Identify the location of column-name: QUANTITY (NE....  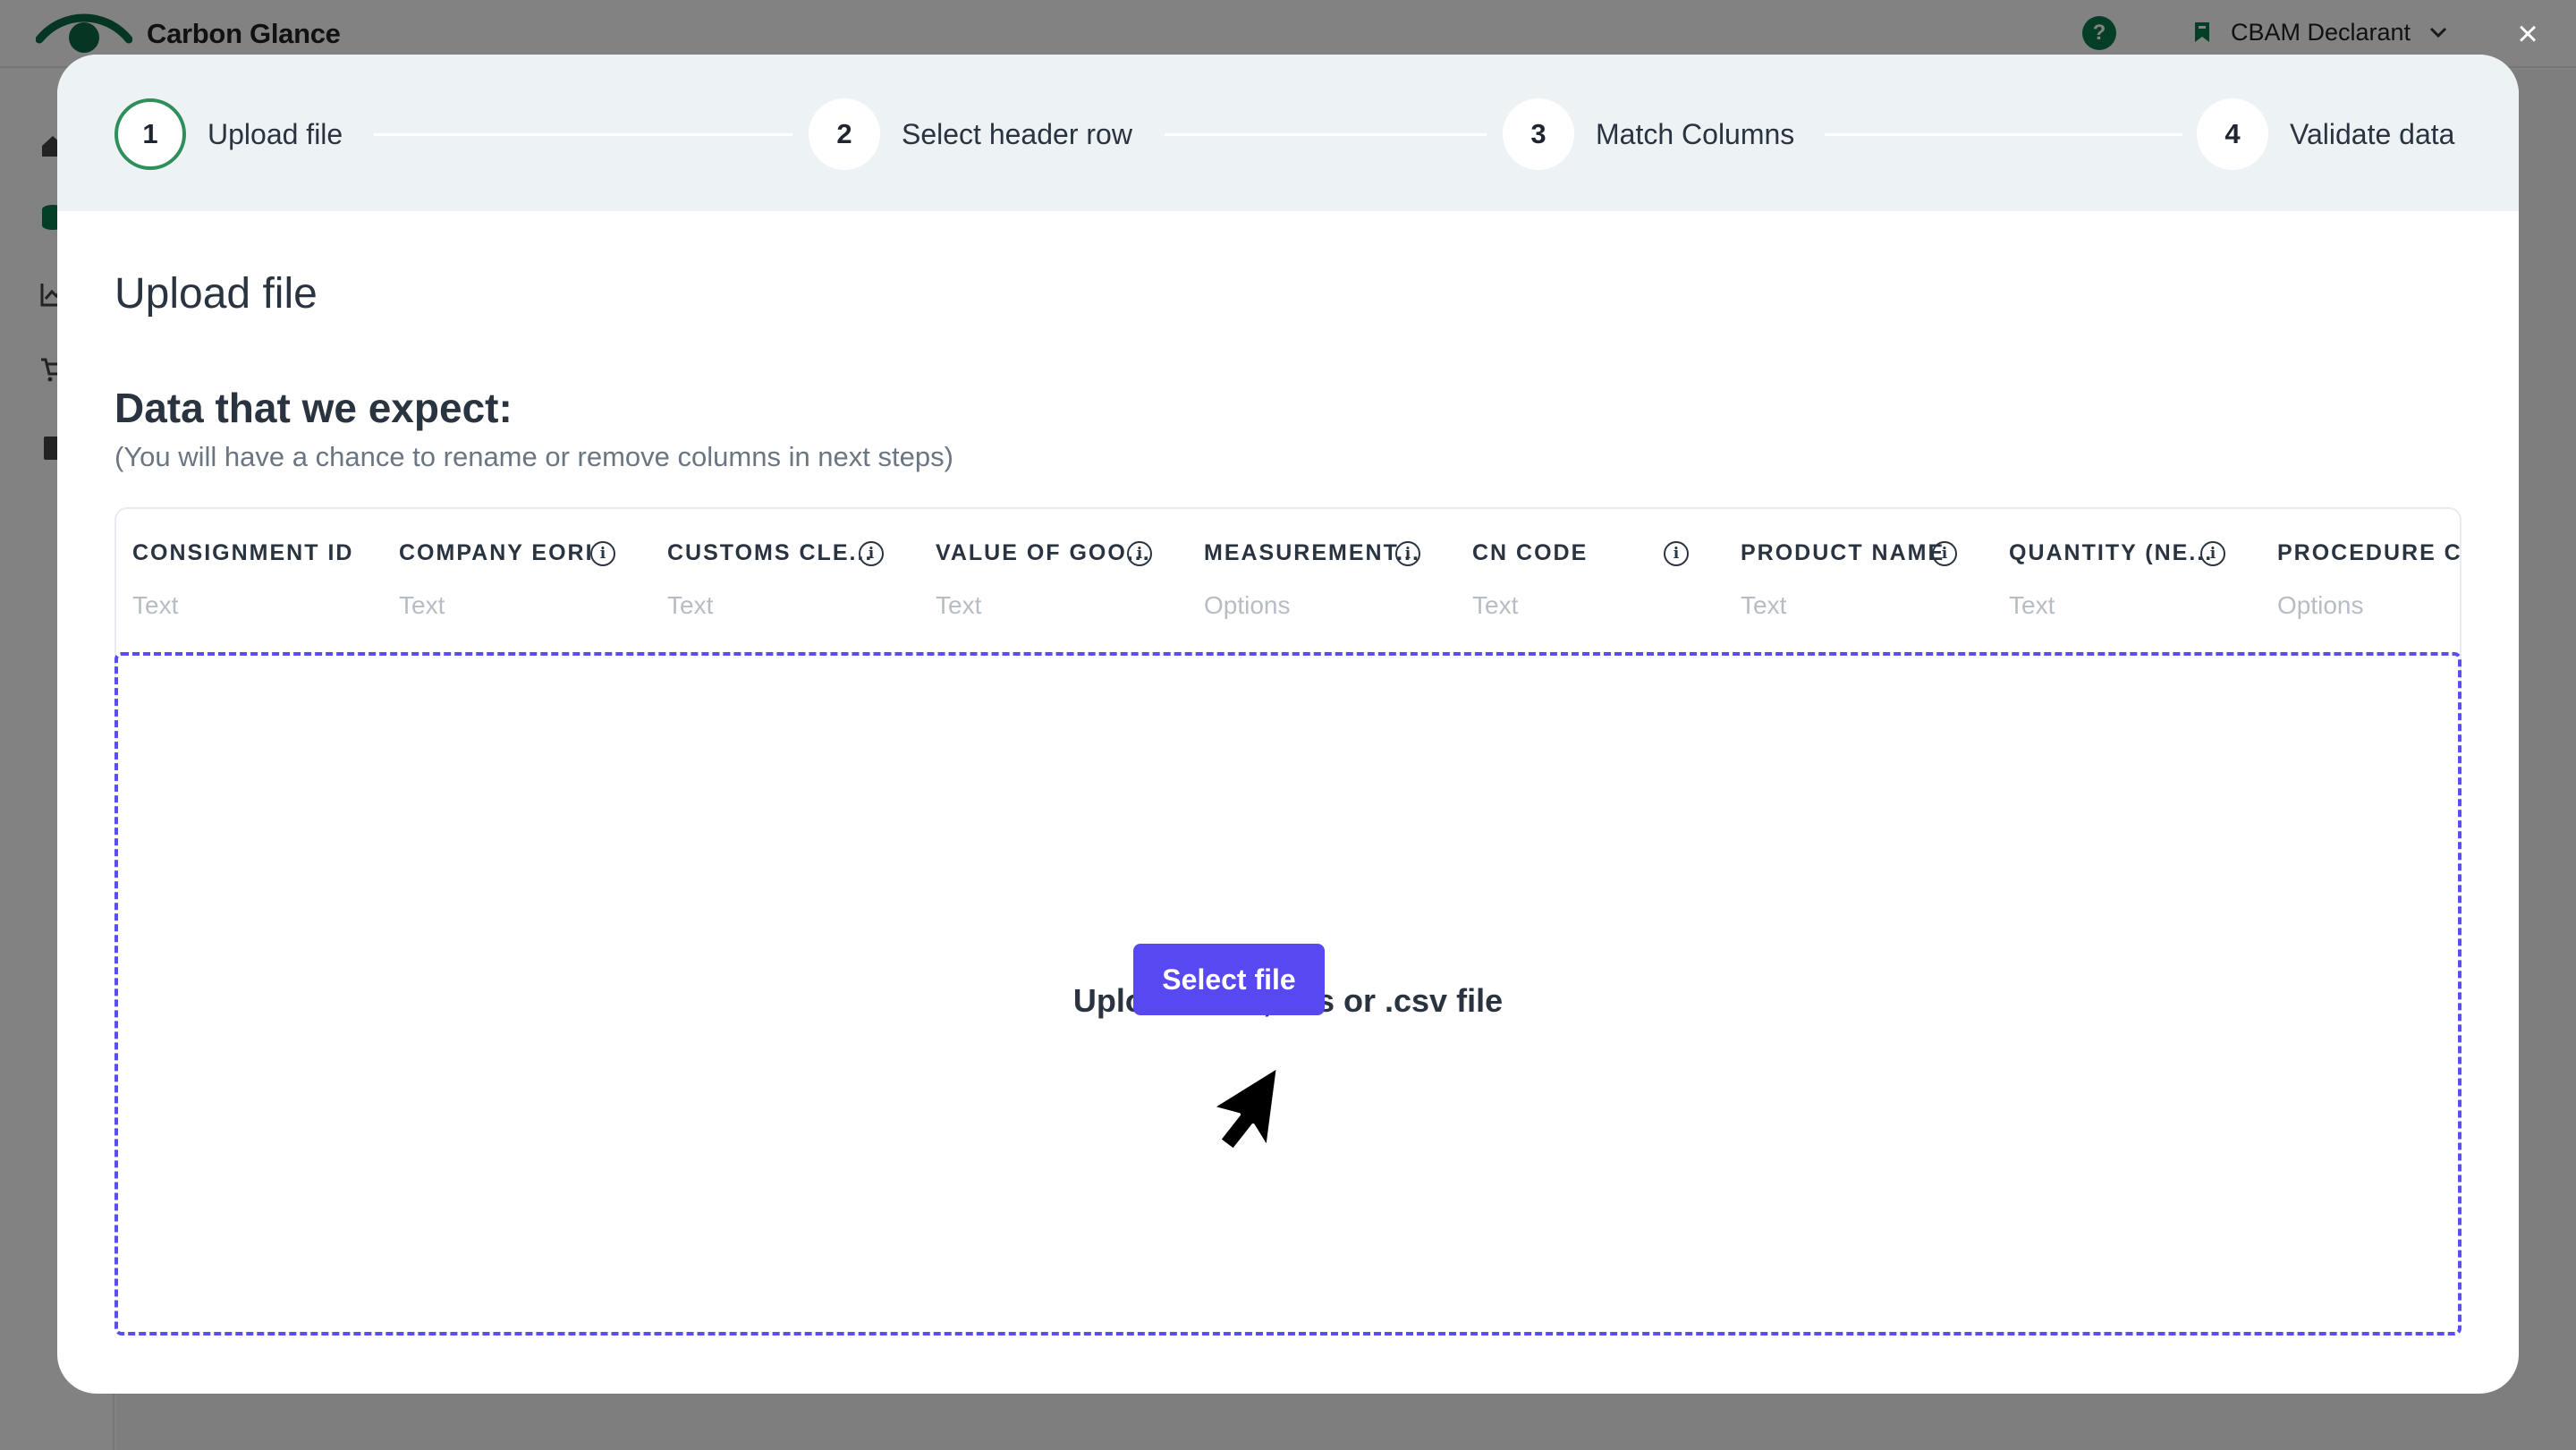
(2111, 552).